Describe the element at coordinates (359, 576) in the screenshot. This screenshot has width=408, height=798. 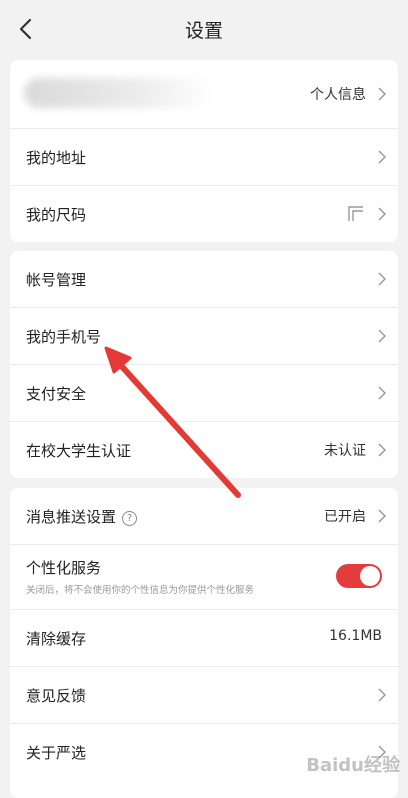
I see `personalization-toggle` at that location.